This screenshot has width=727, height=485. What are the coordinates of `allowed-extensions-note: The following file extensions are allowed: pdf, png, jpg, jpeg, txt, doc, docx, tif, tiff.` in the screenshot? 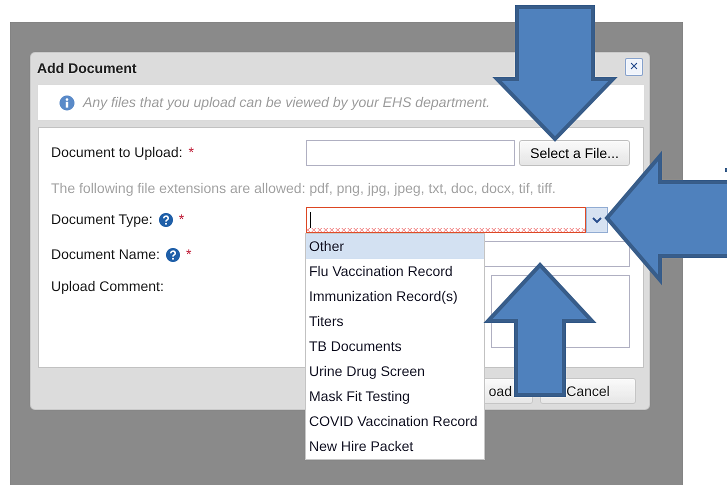 It's located at (303, 188).